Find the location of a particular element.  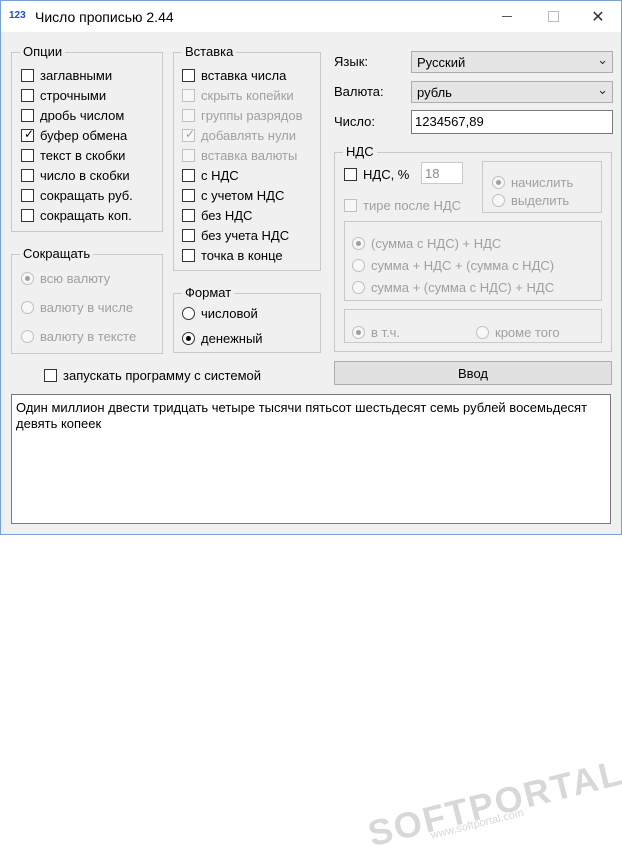

vat-mode-radio: выделить is located at coordinates (530, 200).